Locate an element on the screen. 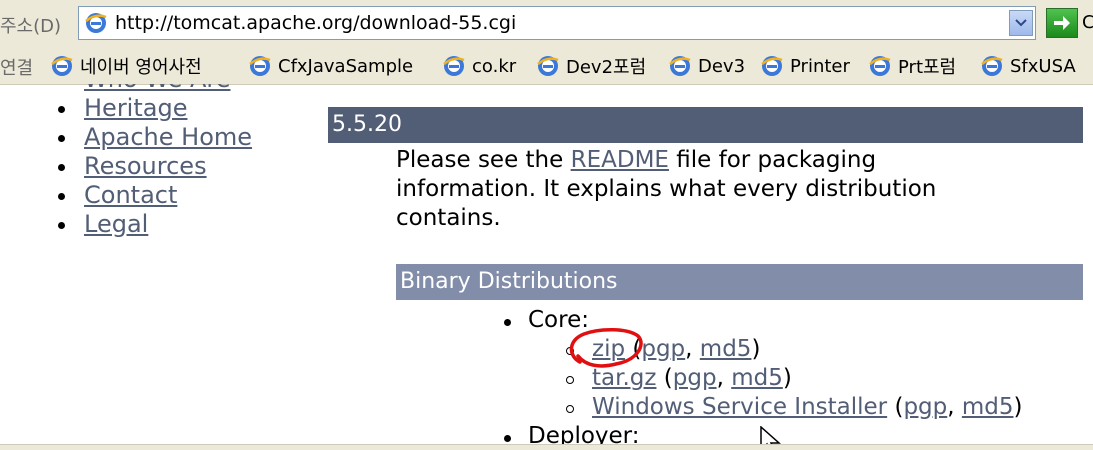  address-input: http://tomcat.apache.org/download-55.cgi is located at coordinates (557, 23).